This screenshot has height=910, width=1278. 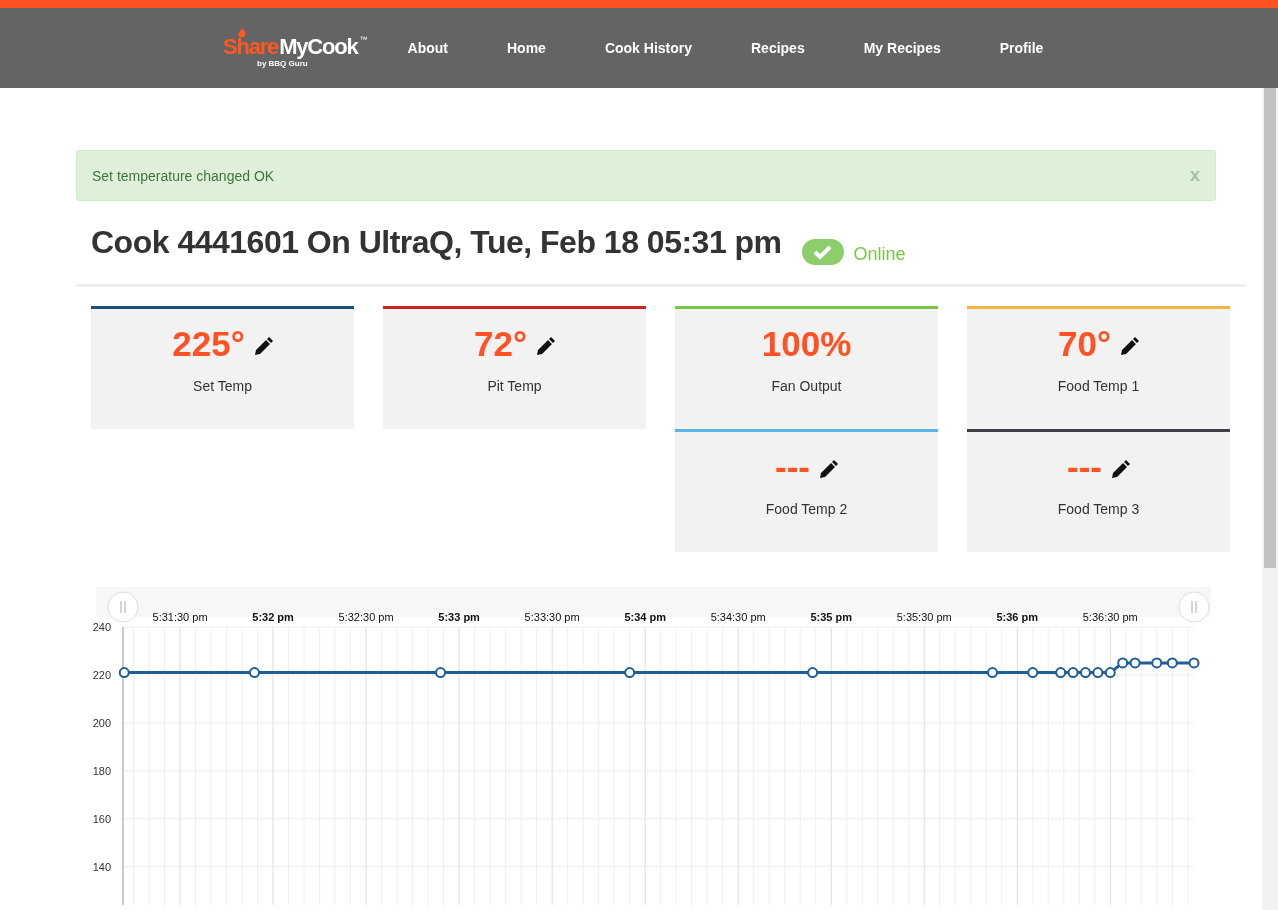 What do you see at coordinates (1017, 617) in the screenshot?
I see `x-tick-label: 5:36 pm` at bounding box center [1017, 617].